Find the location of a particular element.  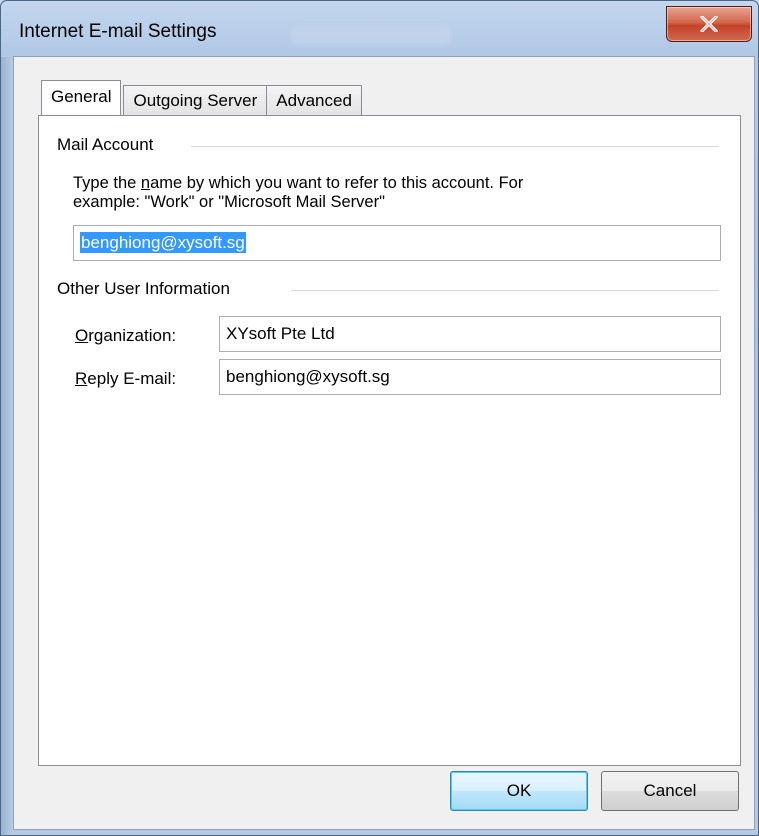

organization-input: XYsoft Pte Ltd is located at coordinates (470, 334).